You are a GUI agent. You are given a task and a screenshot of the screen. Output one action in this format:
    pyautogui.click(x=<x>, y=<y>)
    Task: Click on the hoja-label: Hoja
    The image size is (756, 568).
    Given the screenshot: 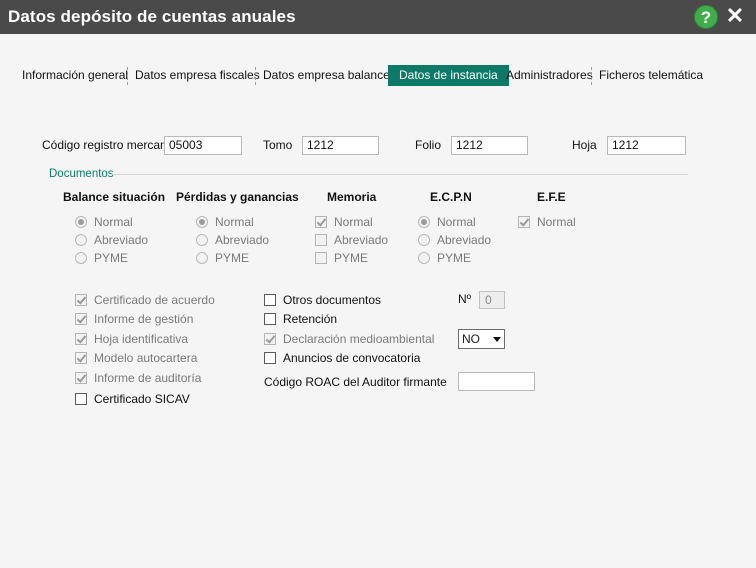 What is the action you would take?
    pyautogui.click(x=584, y=145)
    